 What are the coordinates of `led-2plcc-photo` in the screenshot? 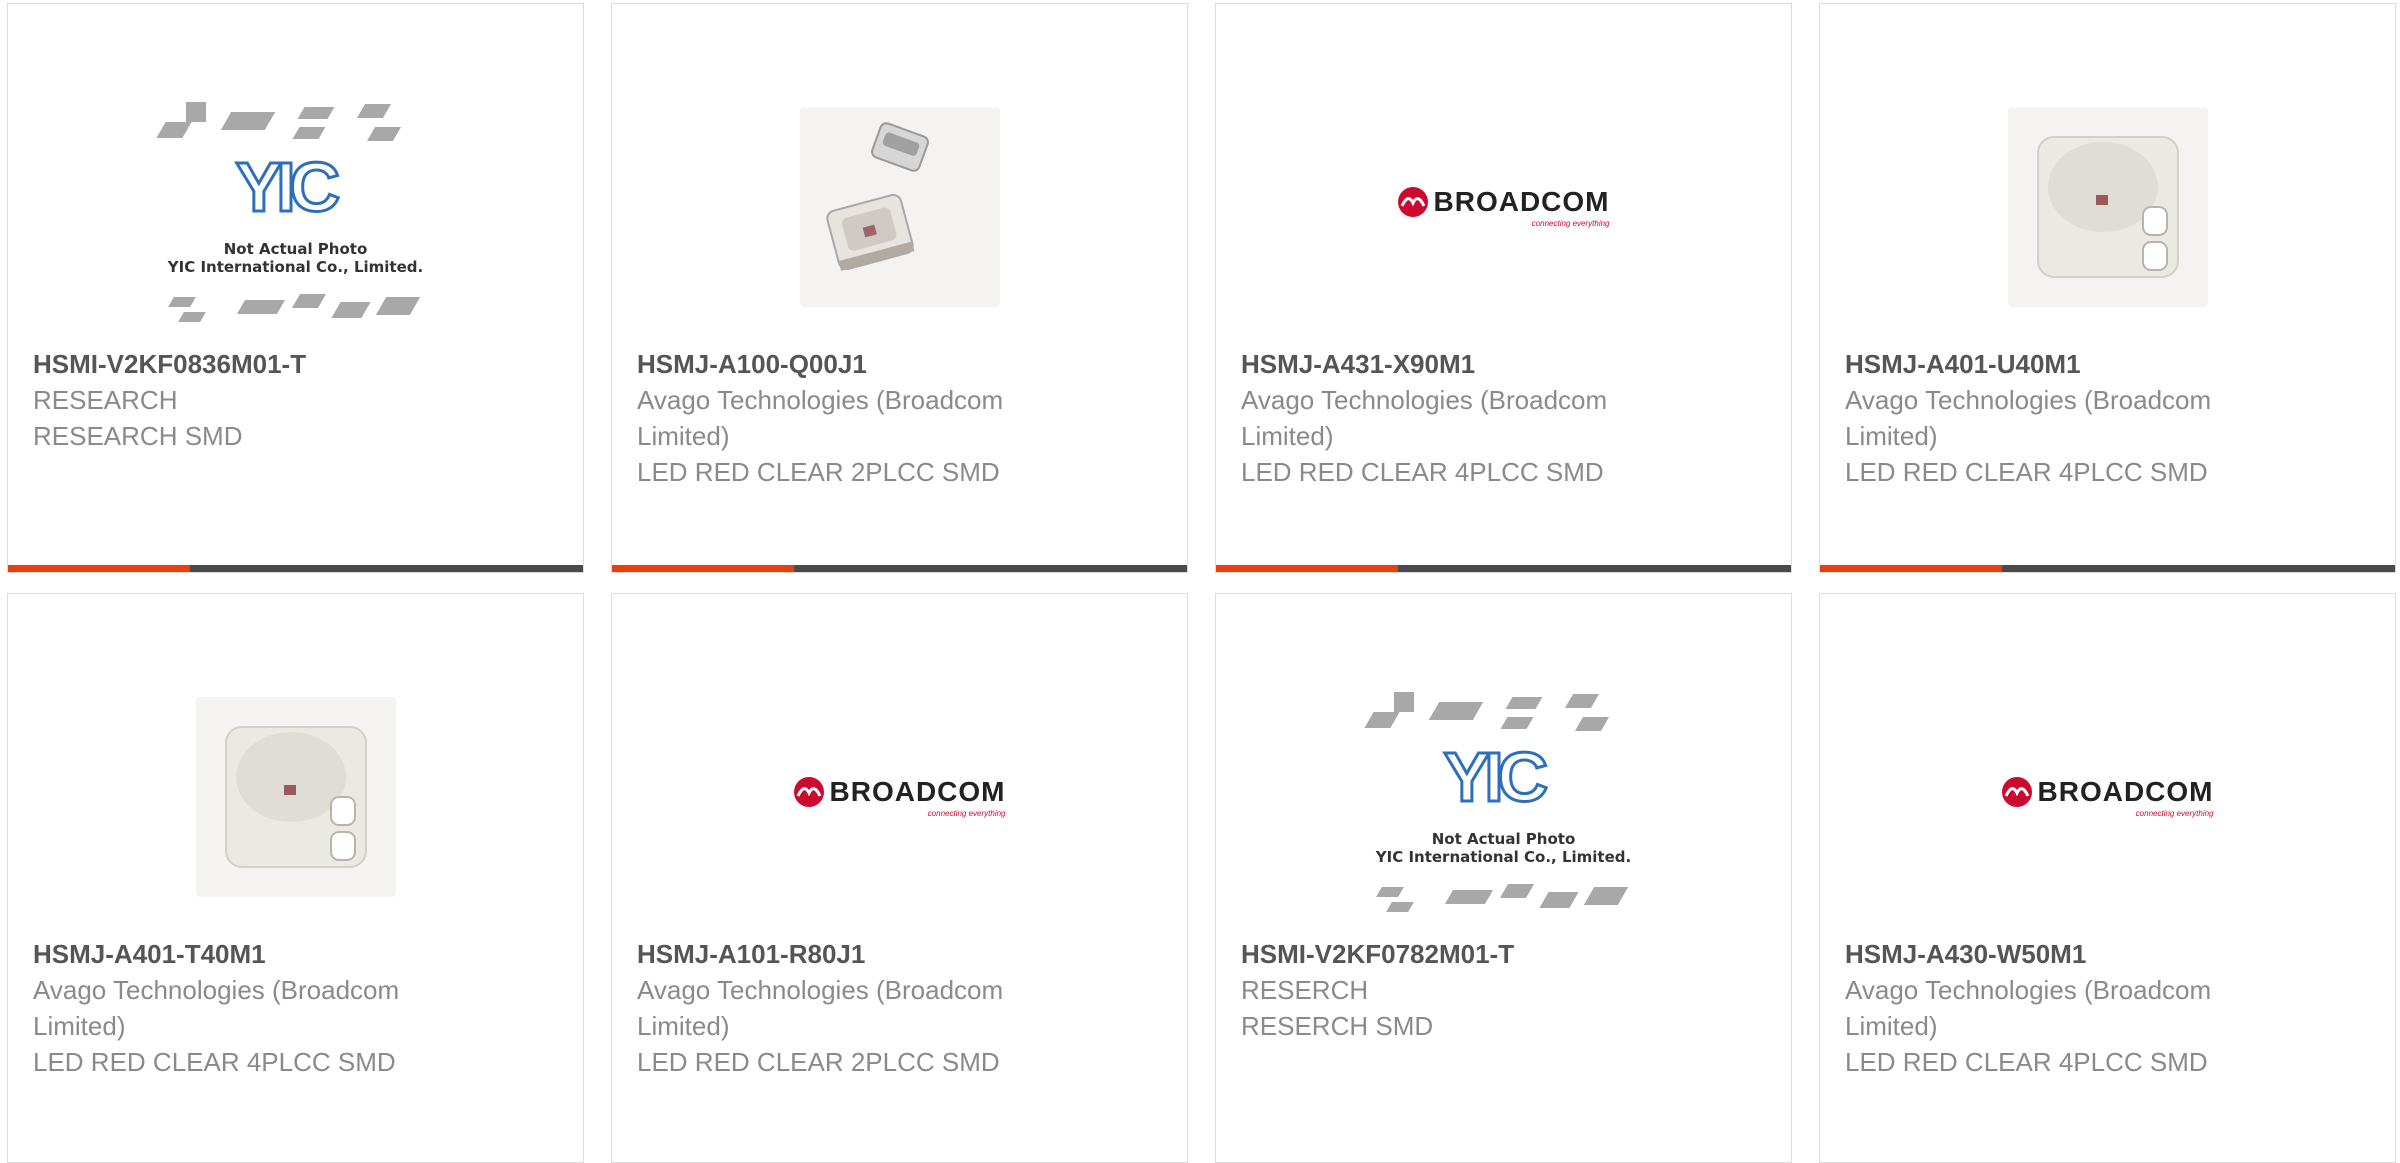 It's located at (899, 207).